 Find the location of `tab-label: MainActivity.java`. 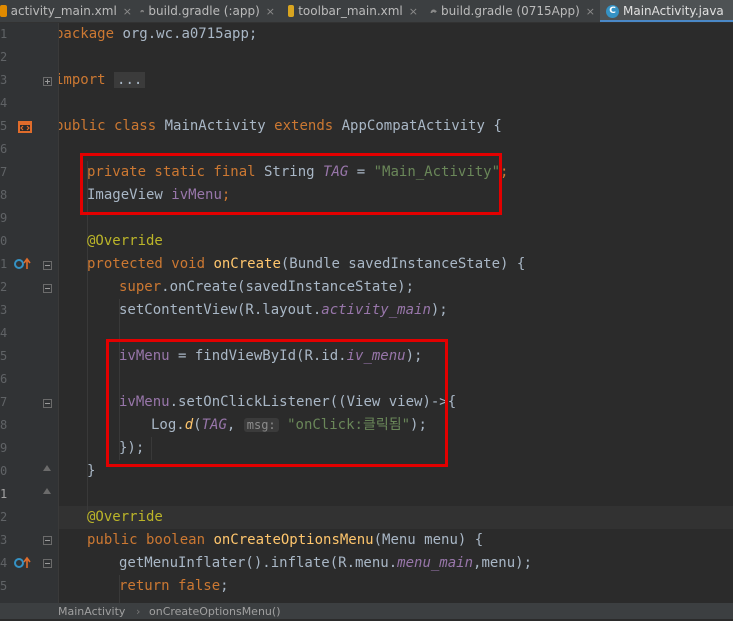

tab-label: MainActivity.java is located at coordinates (673, 11).